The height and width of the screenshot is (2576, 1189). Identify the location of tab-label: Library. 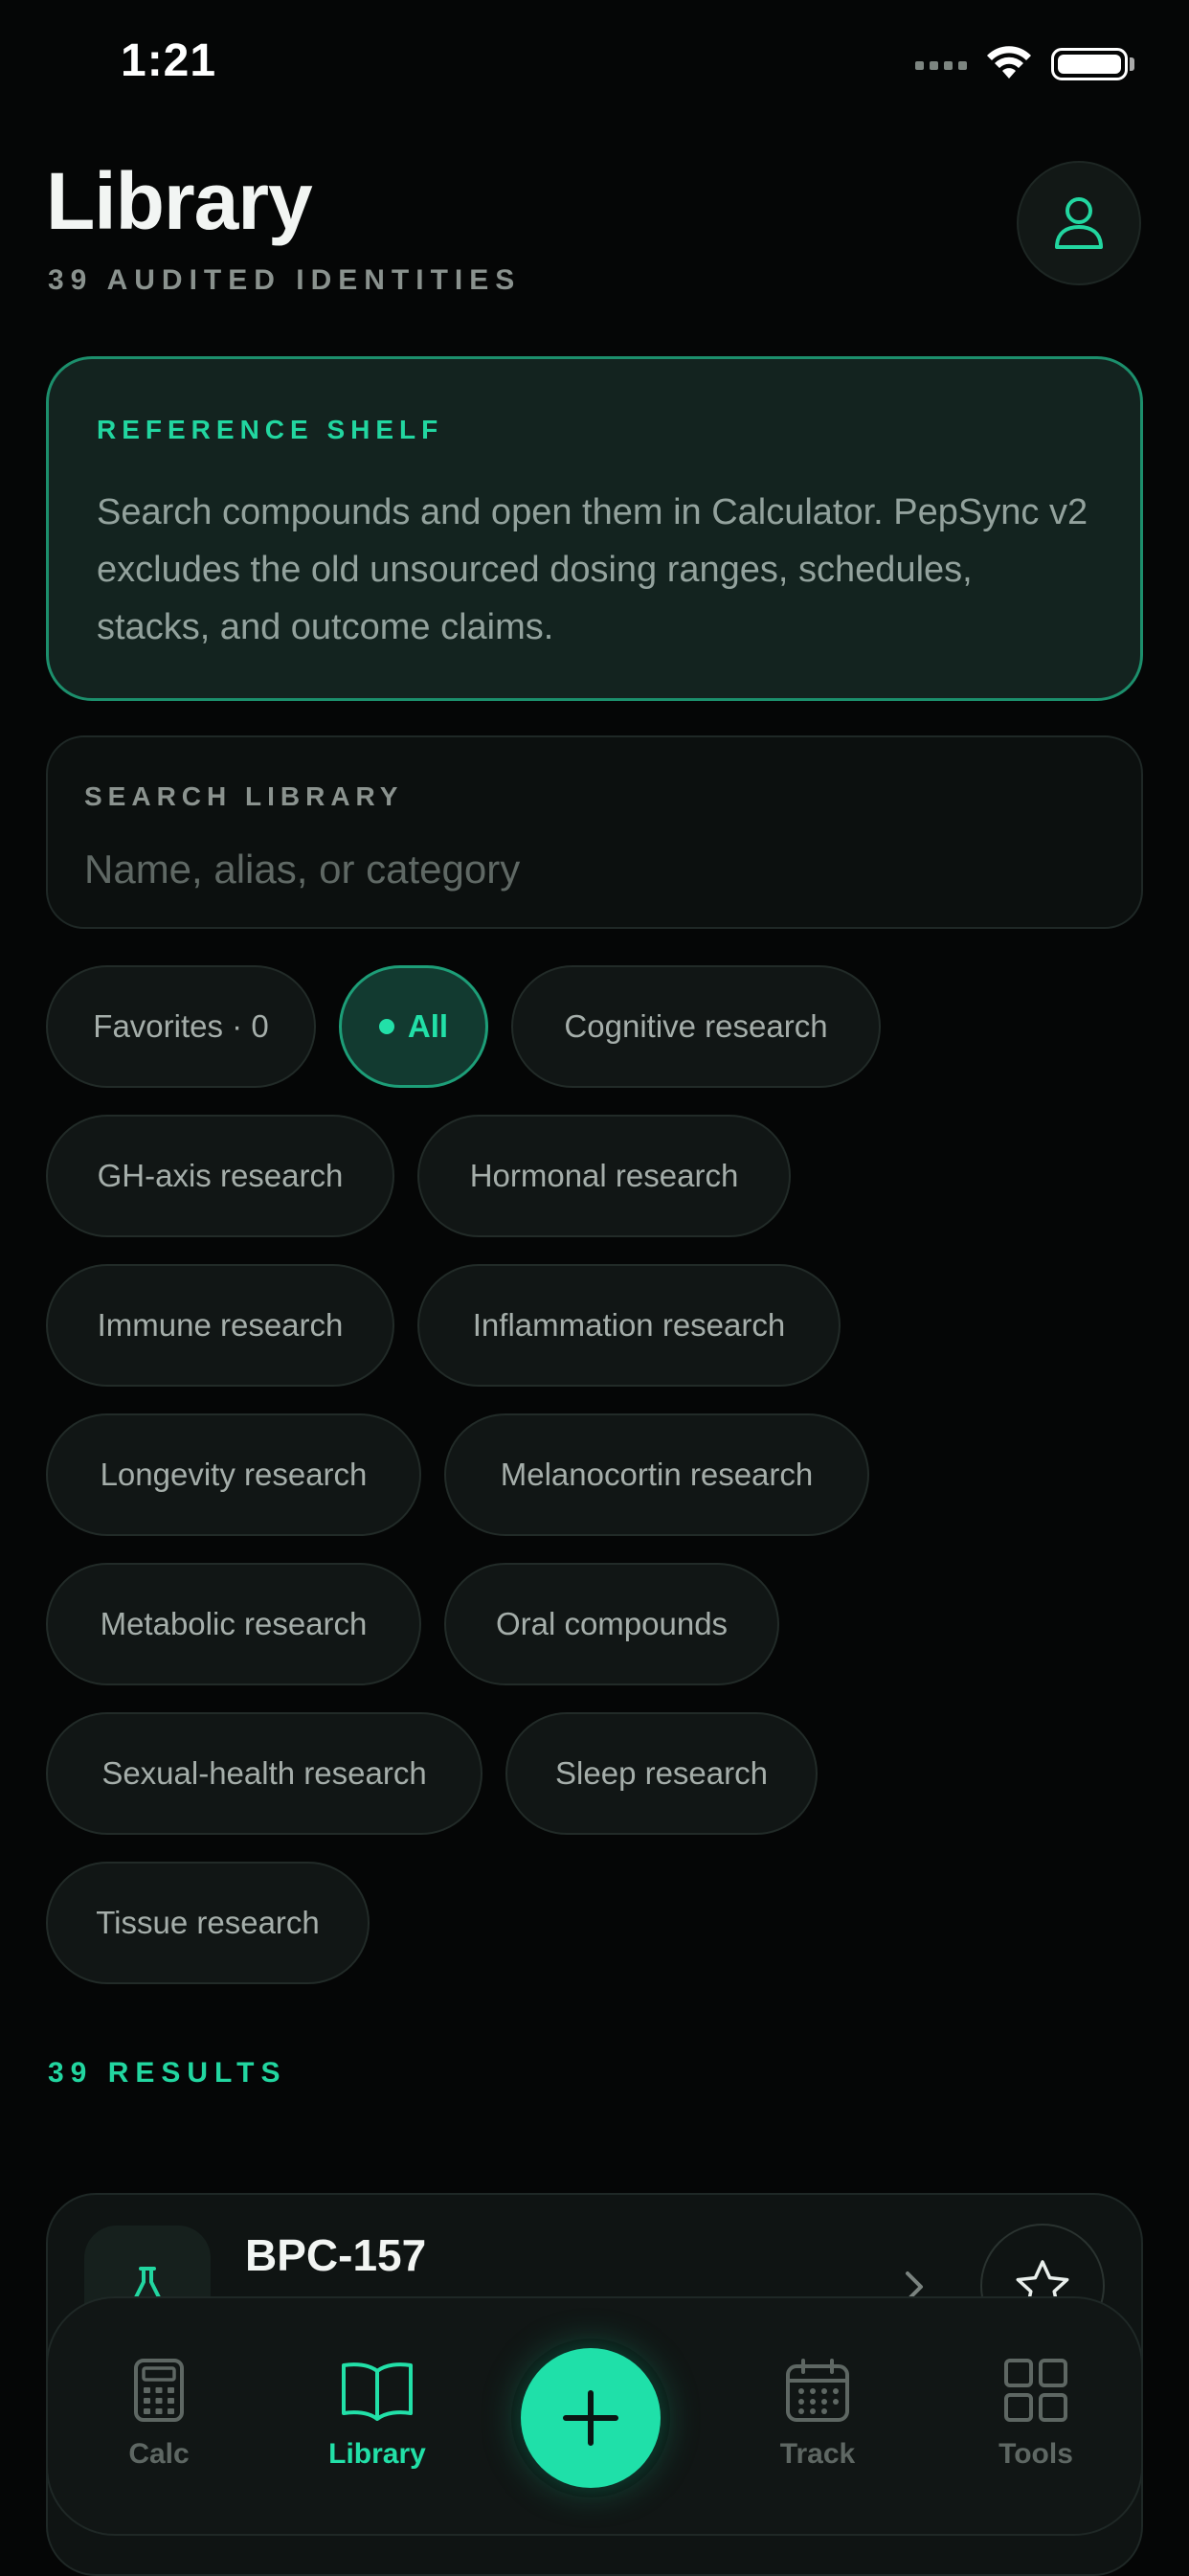
(377, 2454).